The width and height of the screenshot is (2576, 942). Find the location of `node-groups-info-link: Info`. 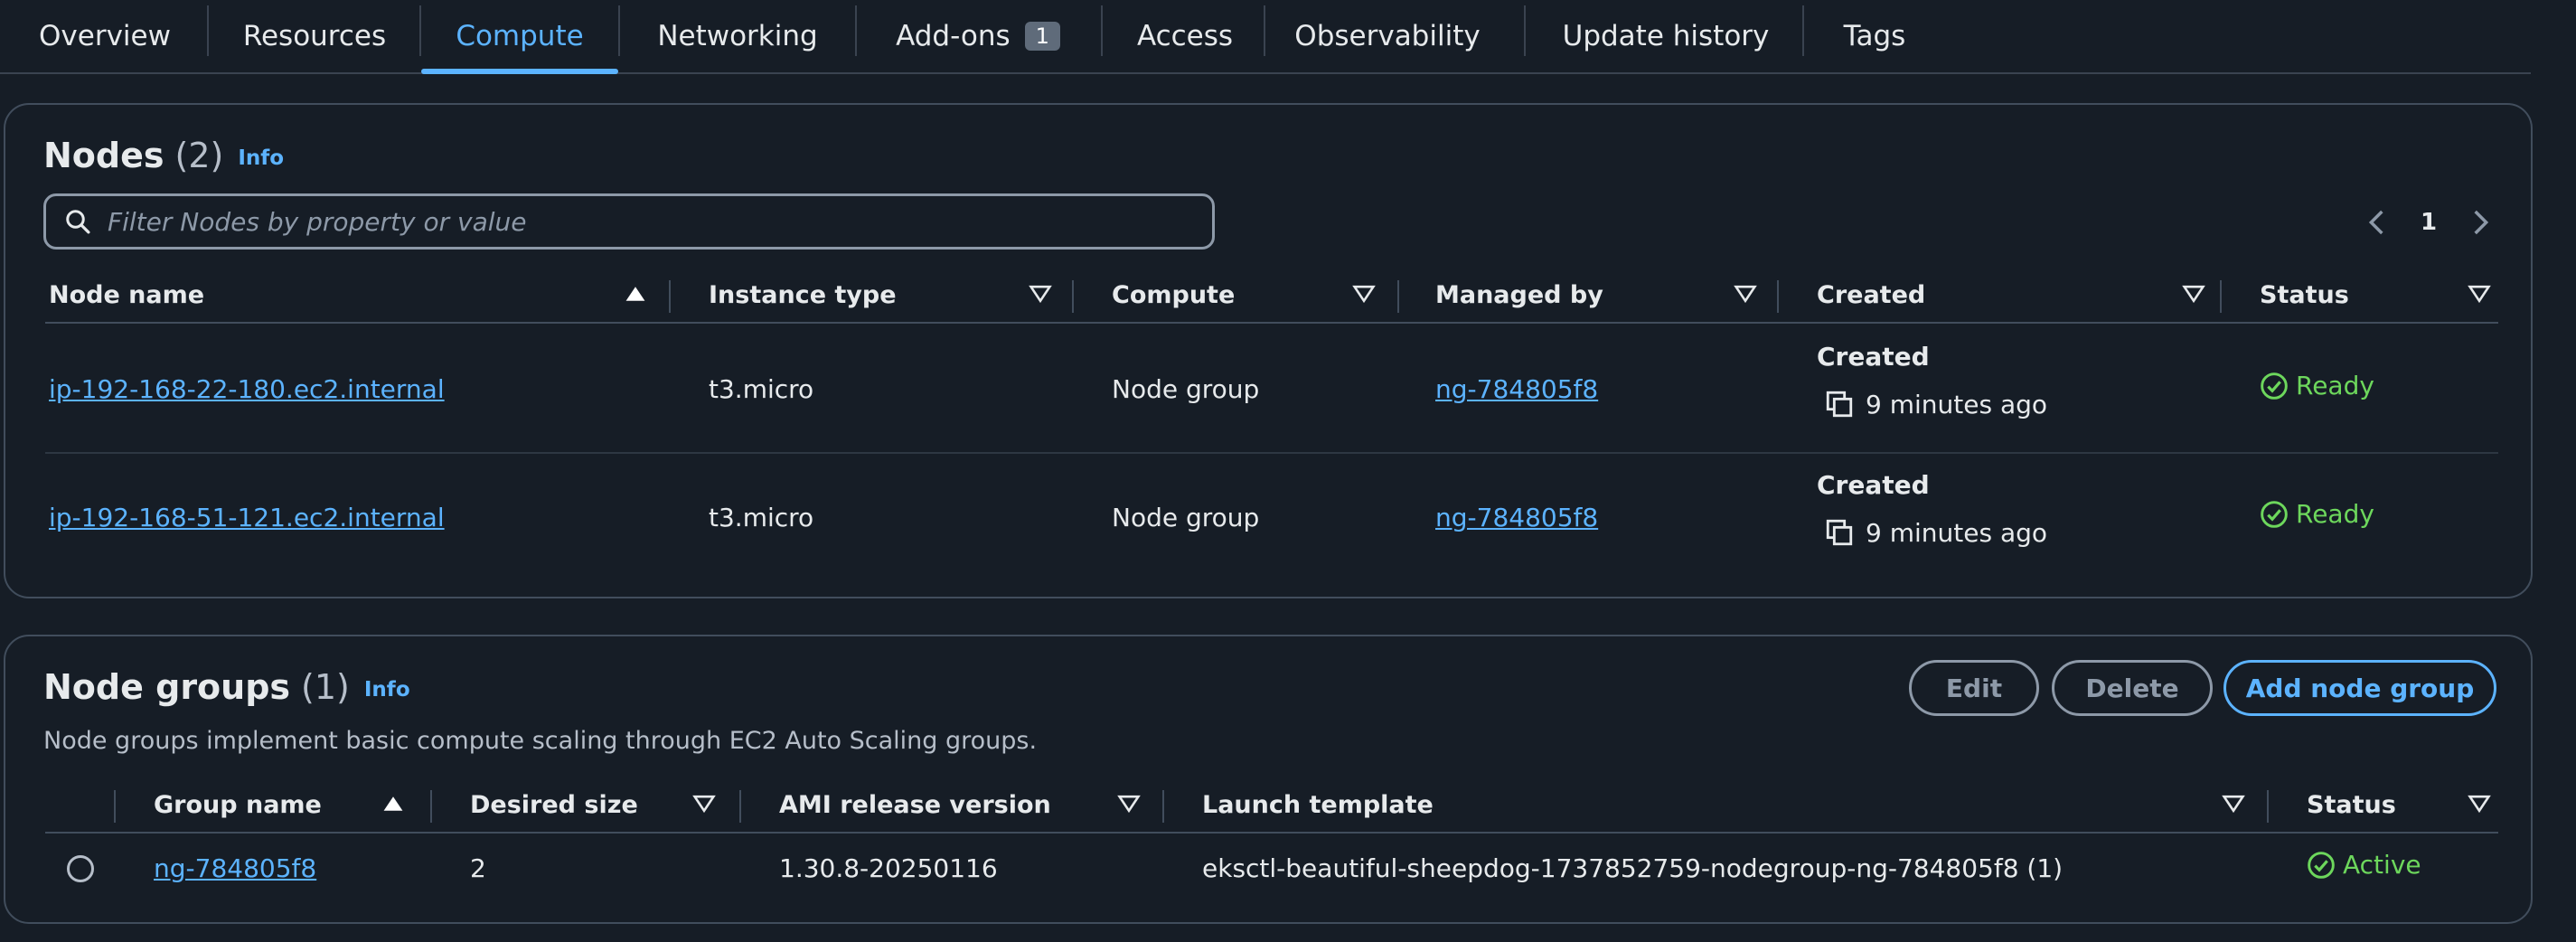

node-groups-info-link: Info is located at coordinates (387, 690).